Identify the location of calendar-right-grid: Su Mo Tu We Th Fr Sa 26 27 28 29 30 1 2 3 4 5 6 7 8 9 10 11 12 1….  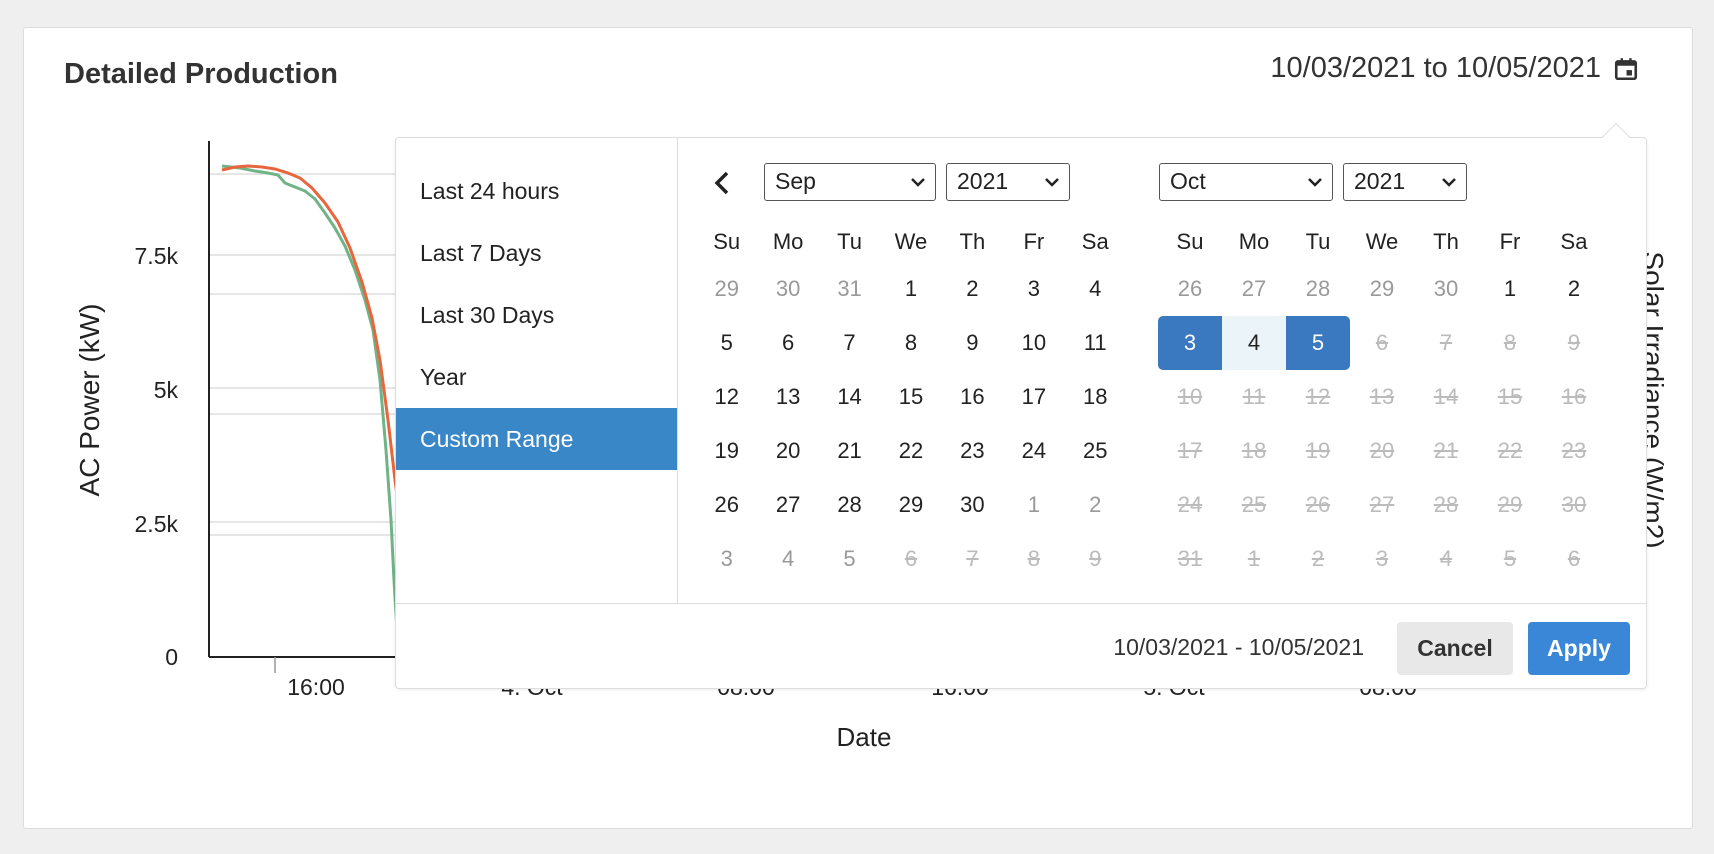
(1392, 404).